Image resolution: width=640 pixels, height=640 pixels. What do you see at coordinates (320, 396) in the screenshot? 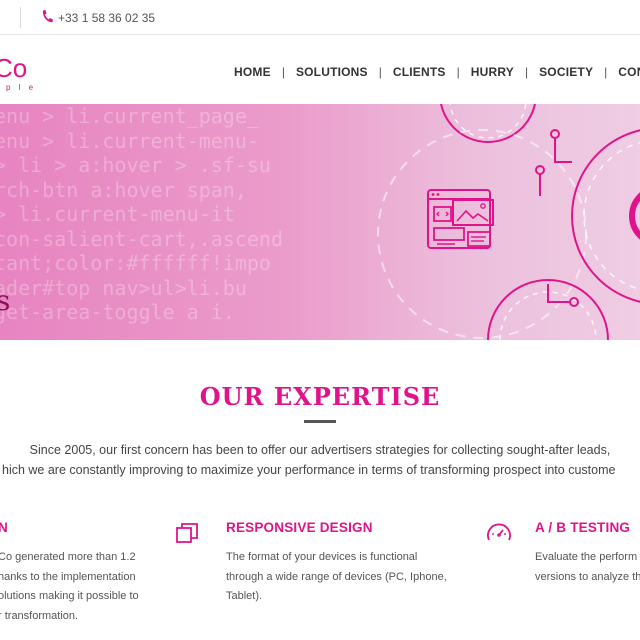
I see `section-title: OUR EXPERTISE` at bounding box center [320, 396].